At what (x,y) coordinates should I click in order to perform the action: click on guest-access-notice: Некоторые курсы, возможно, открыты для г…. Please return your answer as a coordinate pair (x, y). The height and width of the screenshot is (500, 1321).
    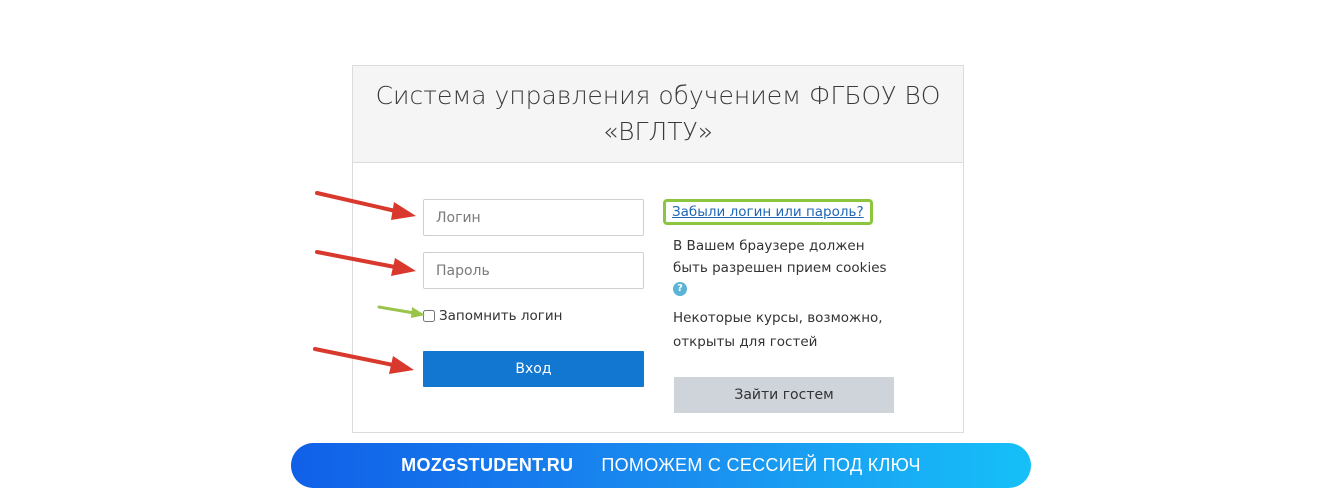
    Looking at the image, I should click on (778, 329).